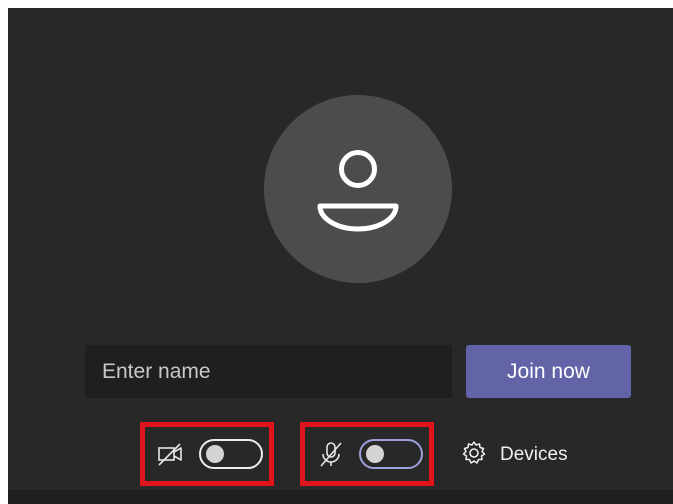 The image size is (673, 504). I want to click on devices-button: Devices, so click(514, 455).